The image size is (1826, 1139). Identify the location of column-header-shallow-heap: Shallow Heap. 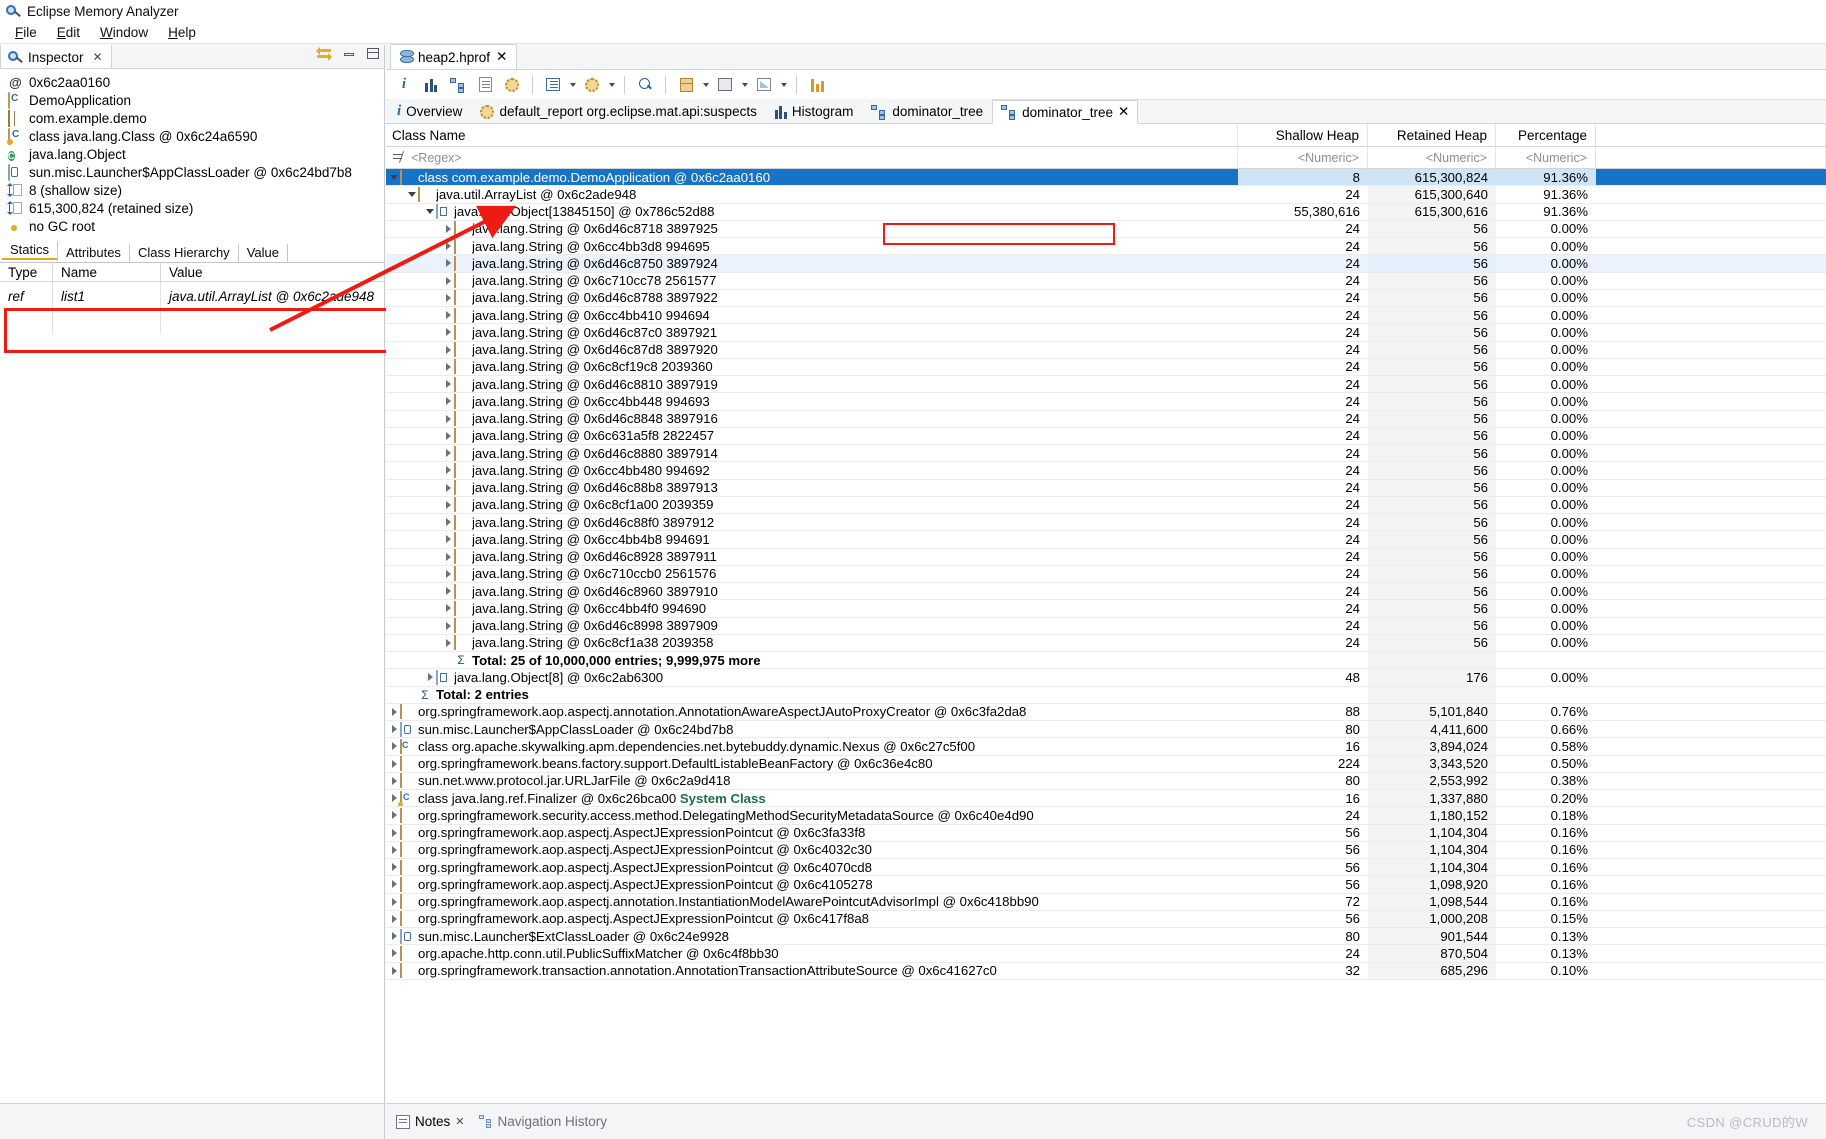
(1303, 135).